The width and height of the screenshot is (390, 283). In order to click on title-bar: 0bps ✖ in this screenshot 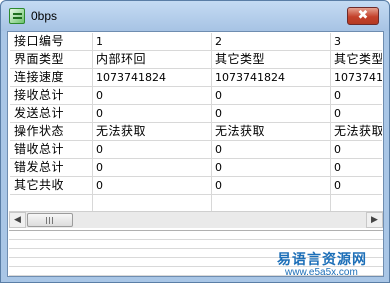, I will do `click(195, 16)`.